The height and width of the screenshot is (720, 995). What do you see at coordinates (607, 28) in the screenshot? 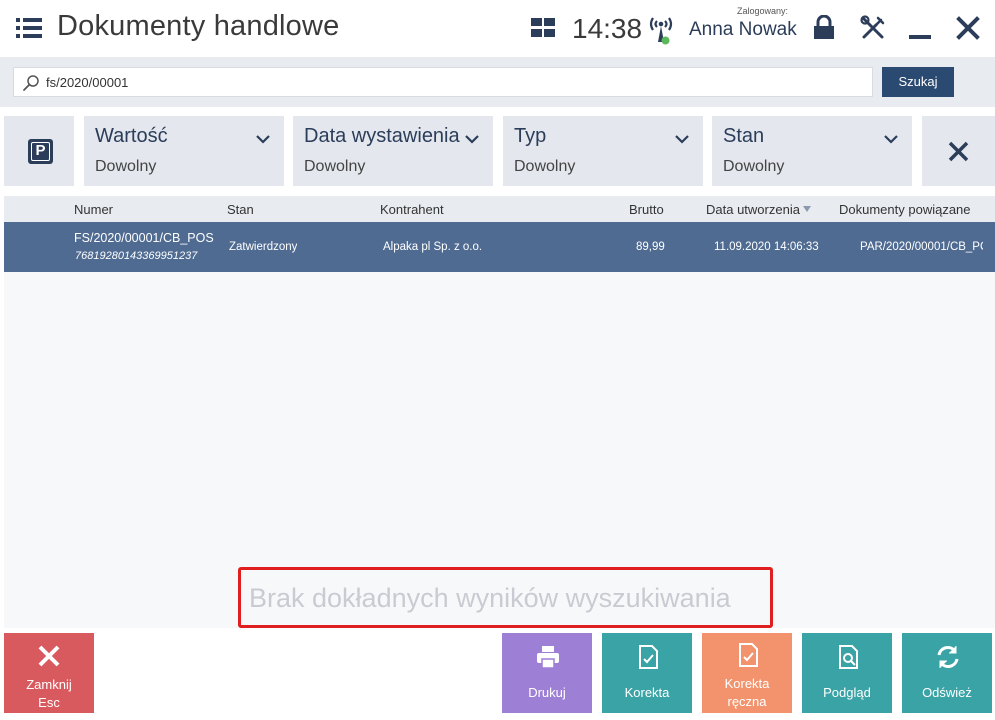
I see `clock: 14:38` at bounding box center [607, 28].